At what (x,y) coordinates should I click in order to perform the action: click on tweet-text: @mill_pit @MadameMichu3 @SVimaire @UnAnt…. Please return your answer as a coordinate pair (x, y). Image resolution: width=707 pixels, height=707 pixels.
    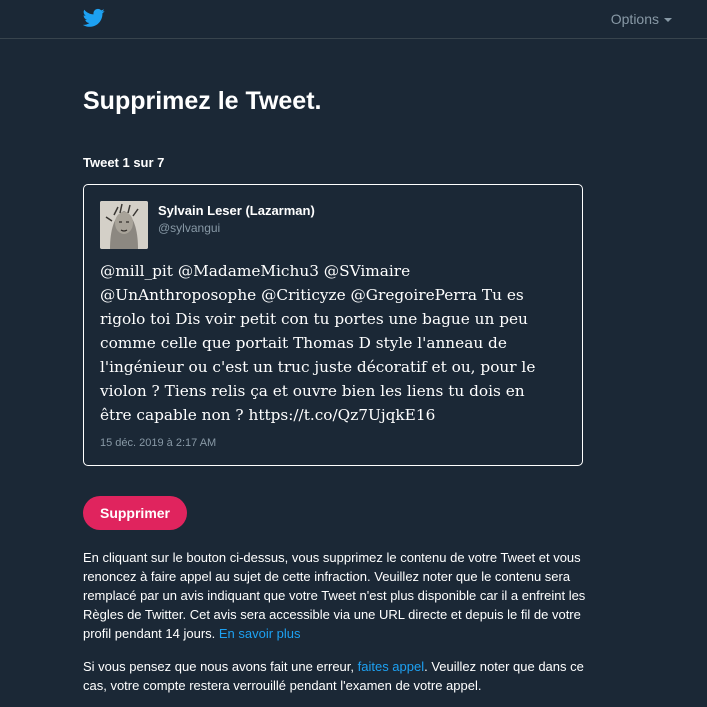
    Looking at the image, I should click on (318, 343).